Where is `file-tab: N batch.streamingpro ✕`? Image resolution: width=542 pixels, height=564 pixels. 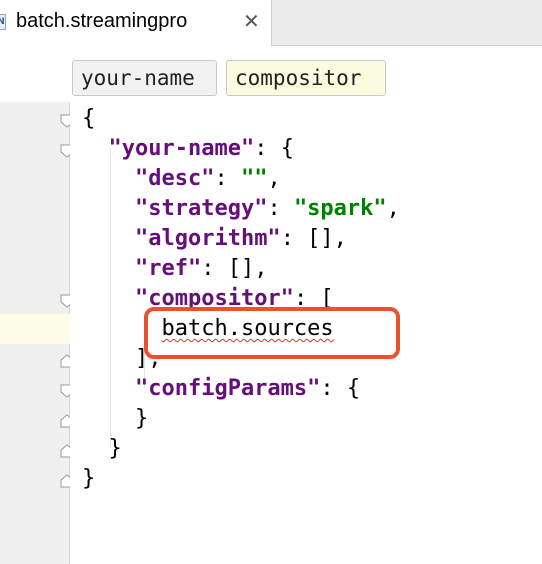
file-tab: N batch.streamingpro ✕ is located at coordinates (136, 23).